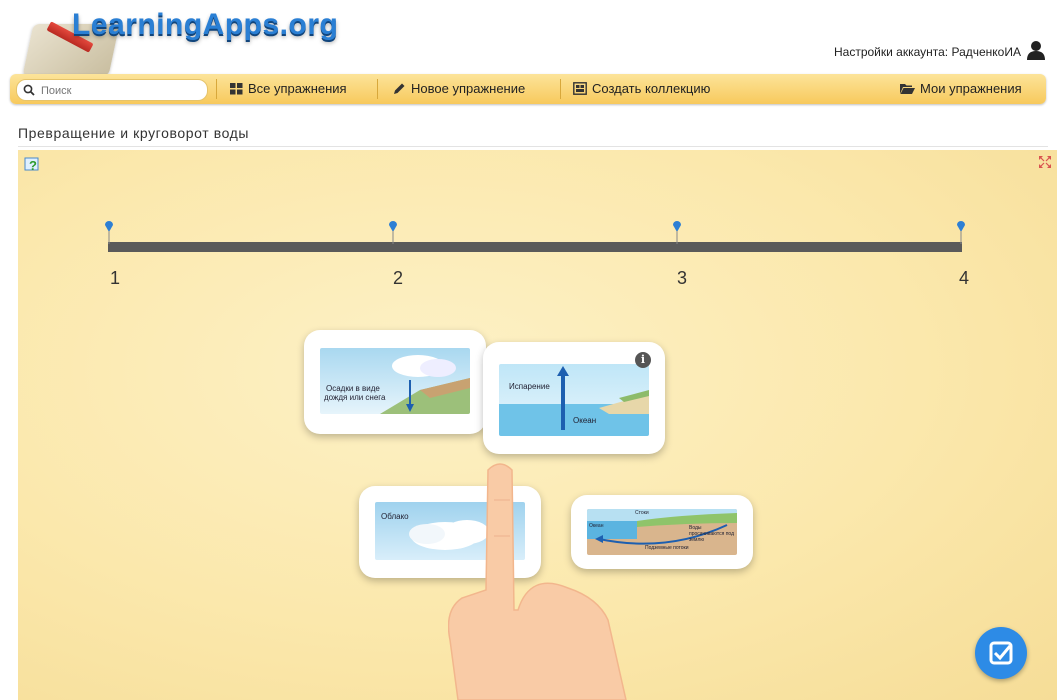 This screenshot has width=1057, height=700. I want to click on timeline-tick-label: 4, so click(964, 278).